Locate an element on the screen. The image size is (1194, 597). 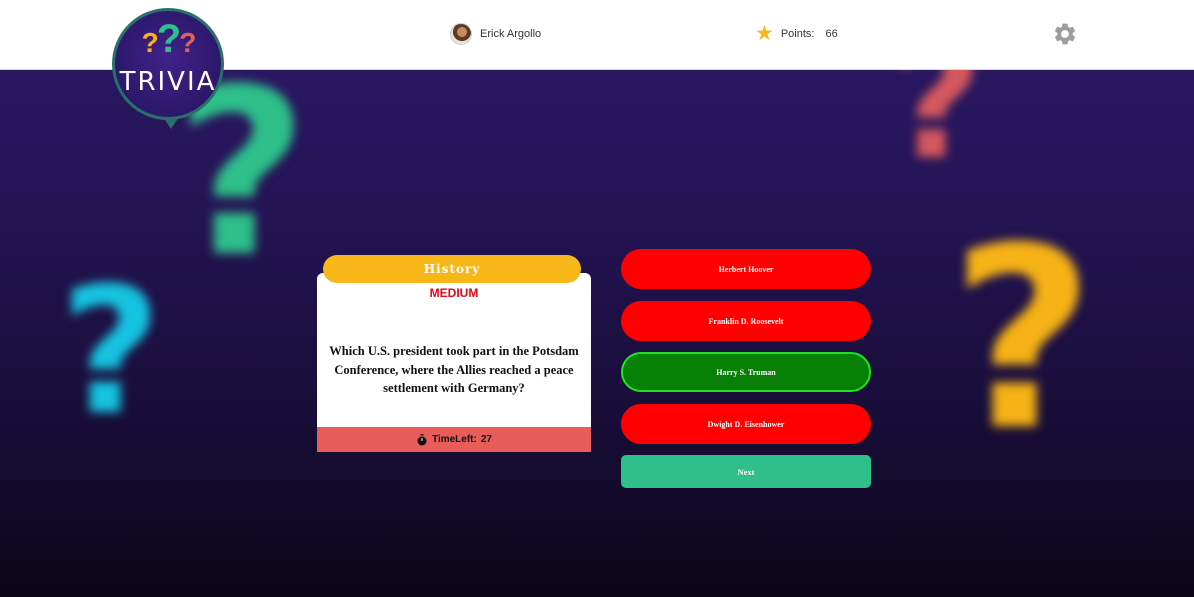
timer-label: TimeLeft: is located at coordinates (454, 439).